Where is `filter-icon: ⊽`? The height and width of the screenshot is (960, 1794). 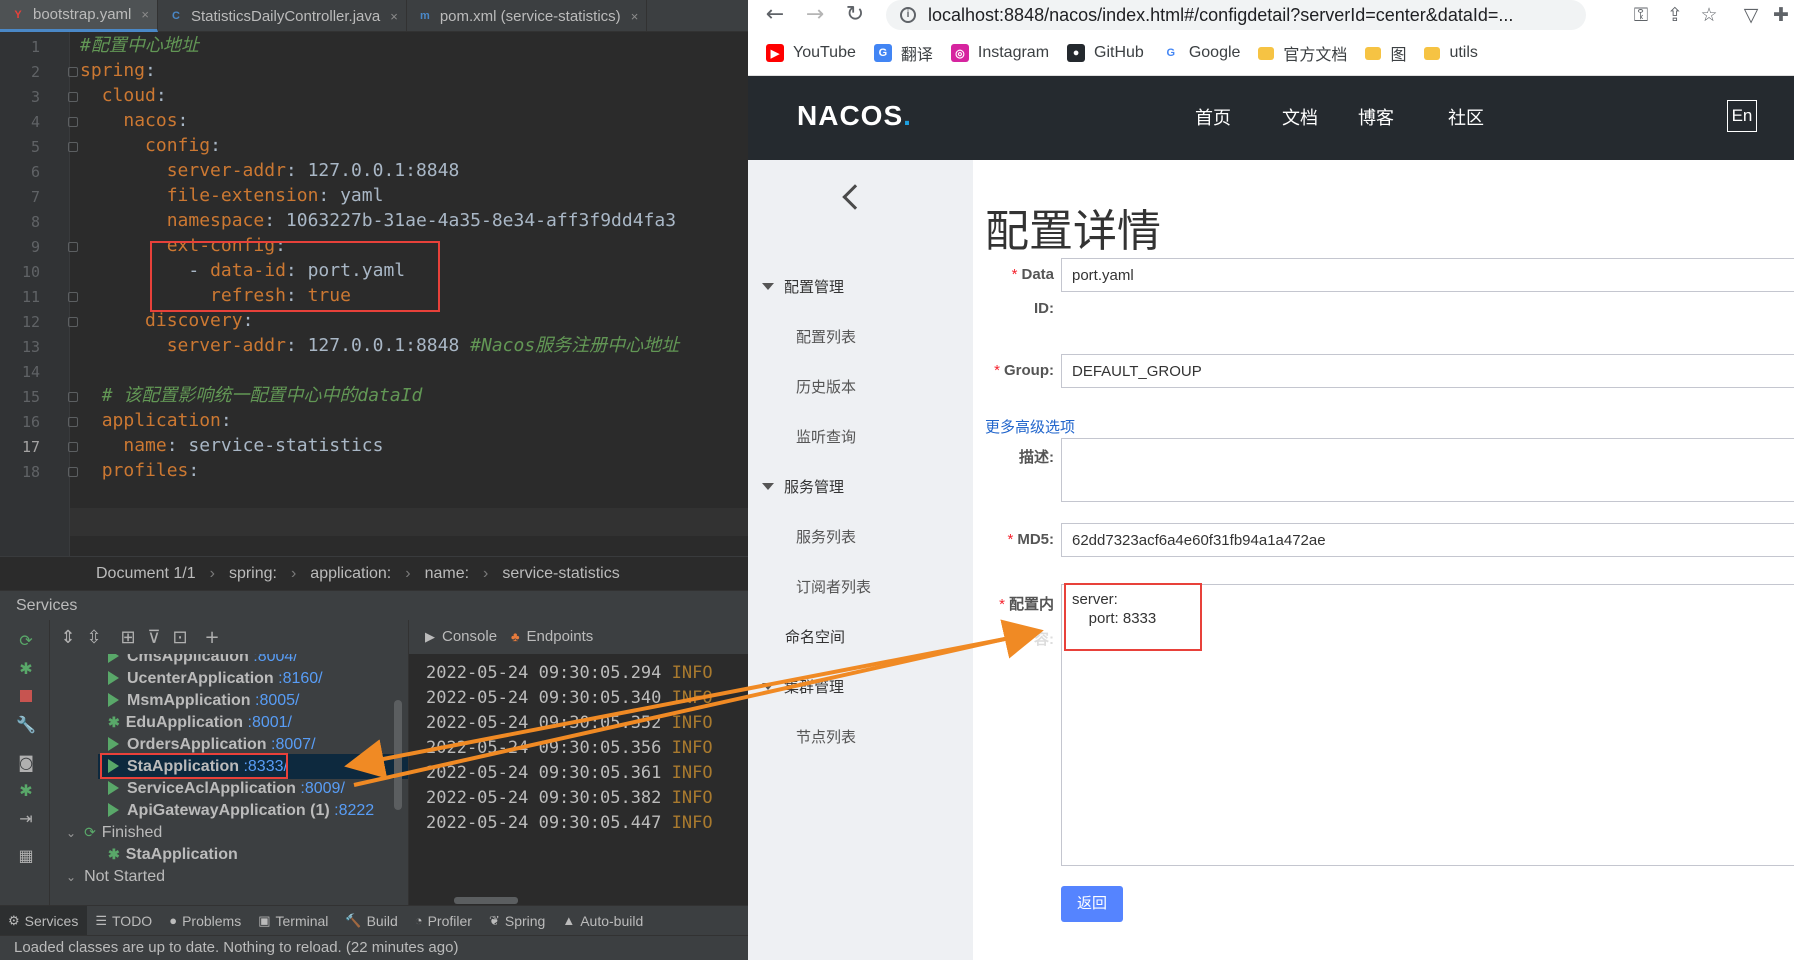 filter-icon: ⊽ is located at coordinates (154, 638).